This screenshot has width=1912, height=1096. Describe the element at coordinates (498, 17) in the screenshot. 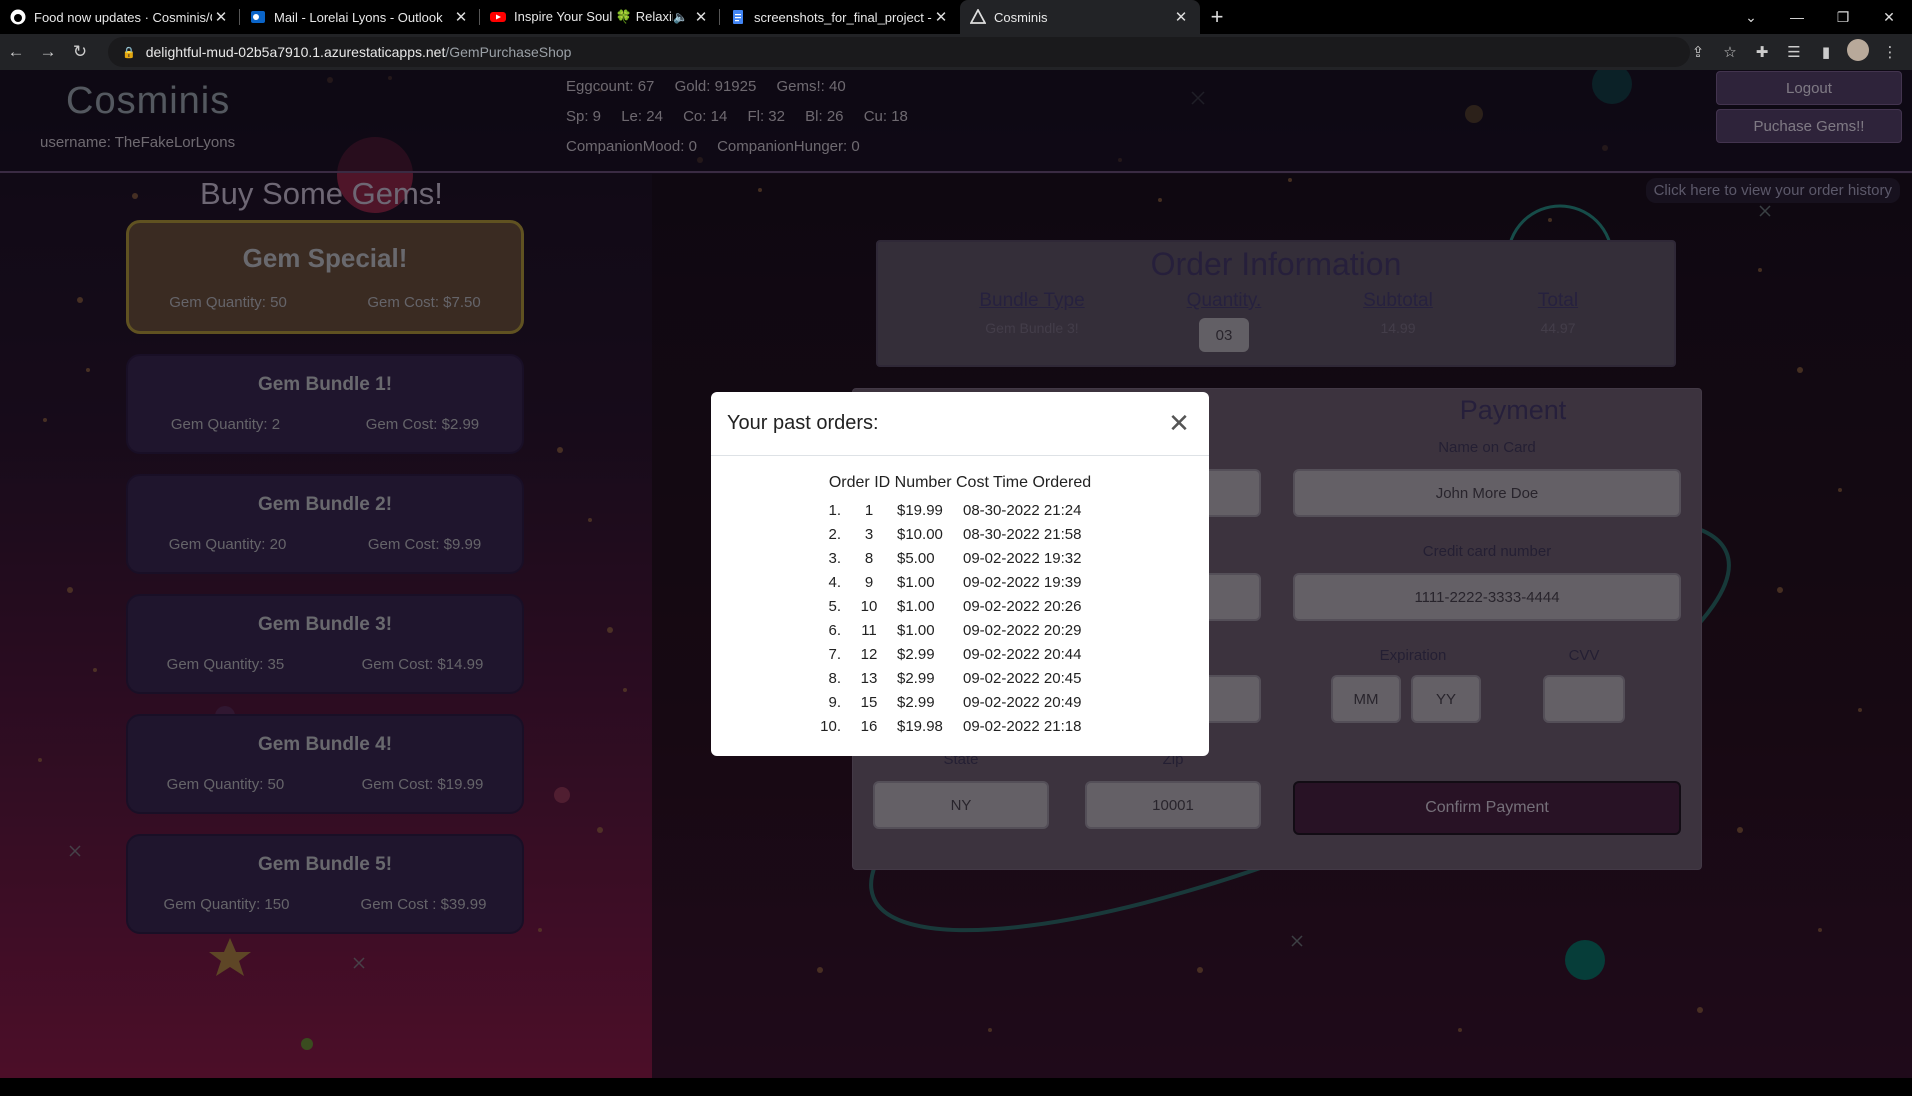

I see `youtube-icon` at that location.